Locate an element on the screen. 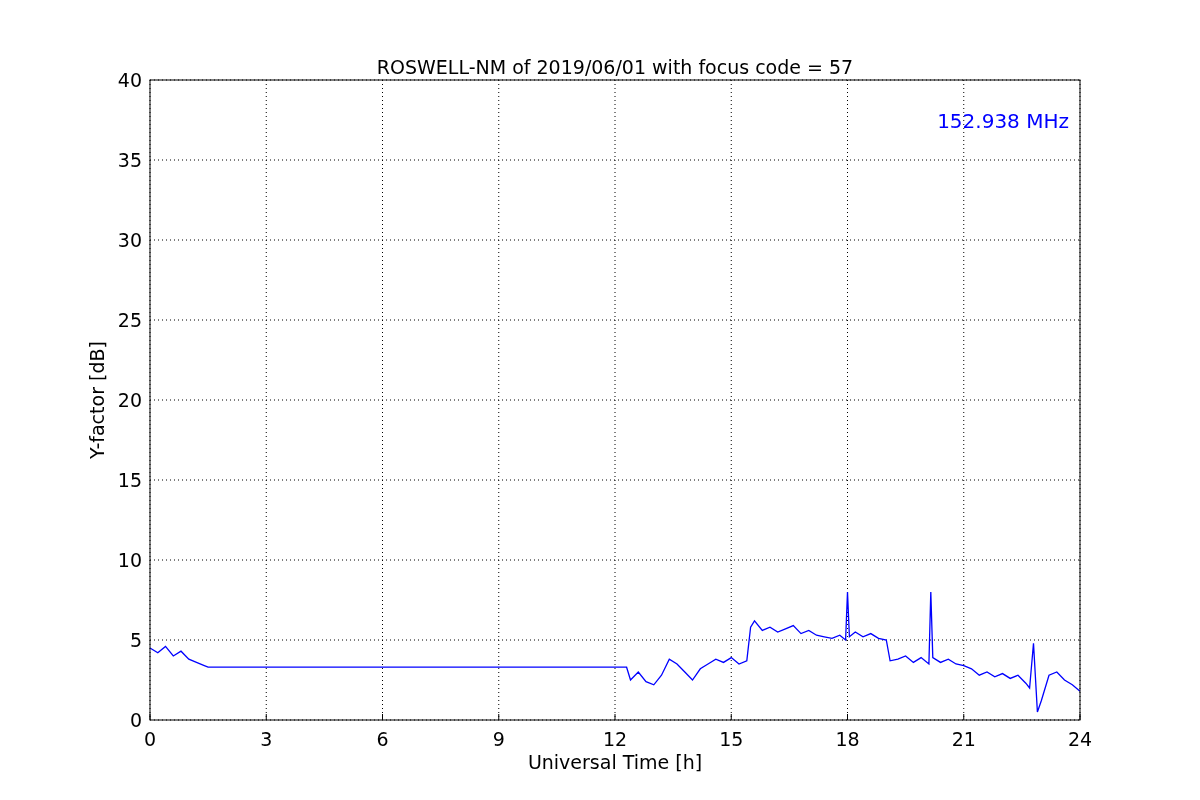 The width and height of the screenshot is (1200, 800). x-tick-label: 15 is located at coordinates (731, 739).